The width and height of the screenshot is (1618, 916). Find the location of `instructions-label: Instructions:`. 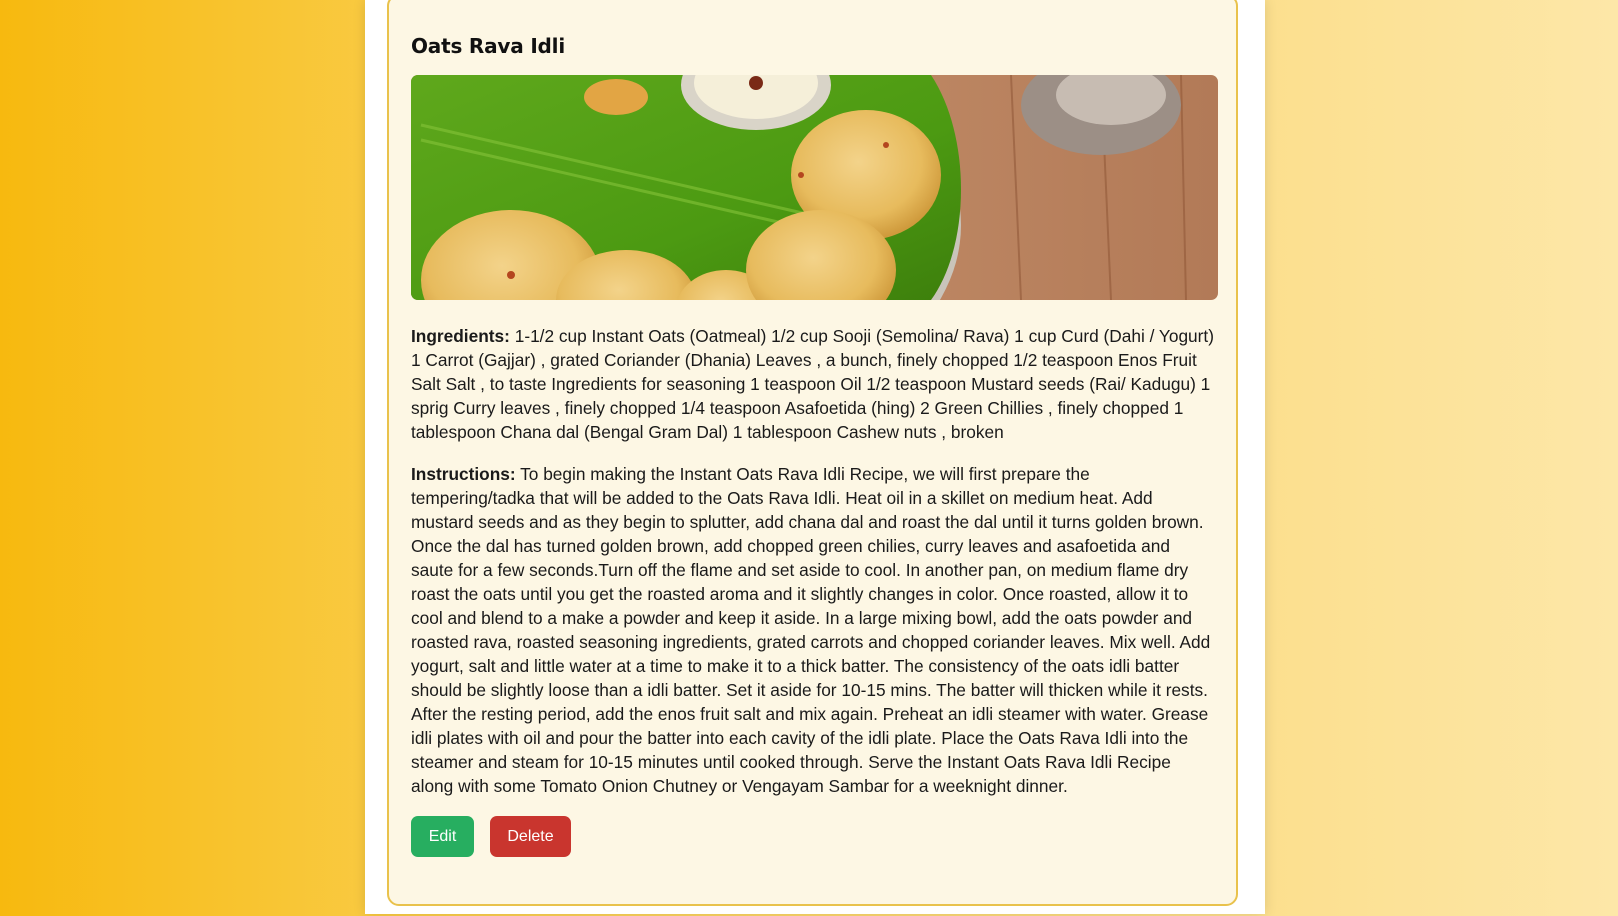

instructions-label: Instructions: is located at coordinates (463, 474).